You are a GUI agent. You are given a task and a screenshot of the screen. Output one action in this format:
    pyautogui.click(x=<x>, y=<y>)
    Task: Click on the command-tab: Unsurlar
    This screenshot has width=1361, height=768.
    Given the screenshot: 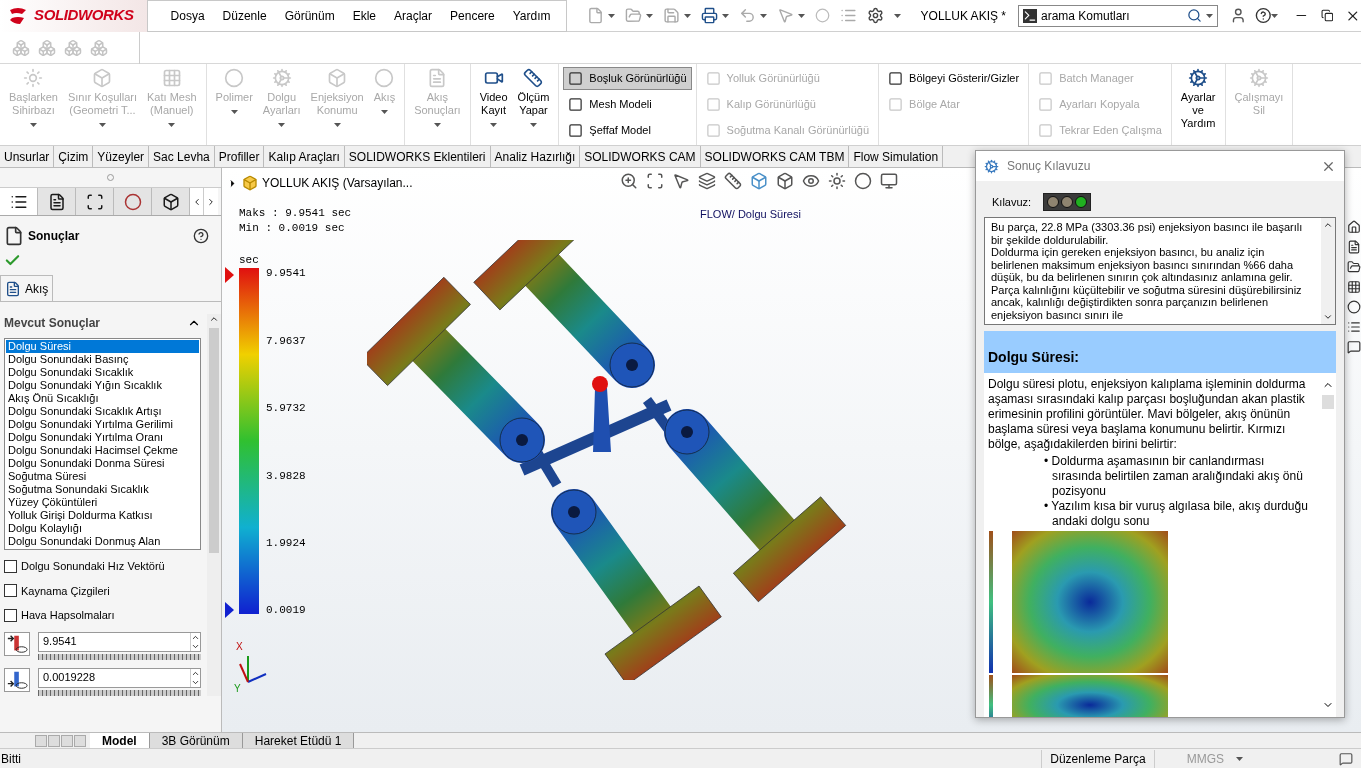 What is the action you would take?
    pyautogui.click(x=27, y=156)
    